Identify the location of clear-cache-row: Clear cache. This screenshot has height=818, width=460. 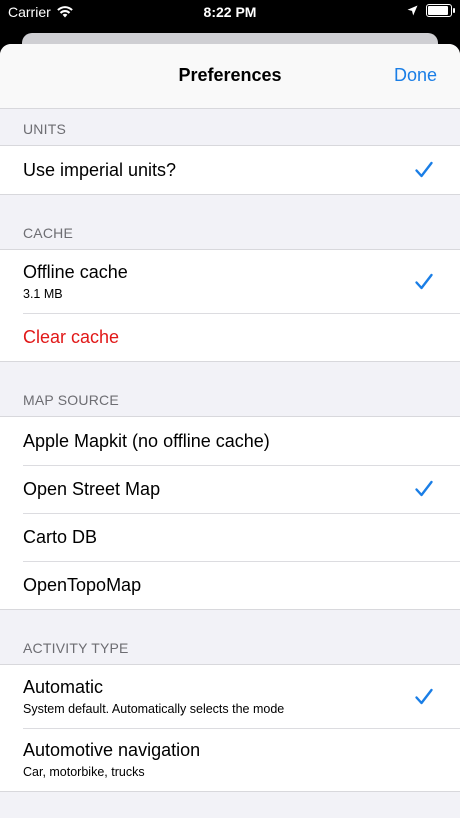
(230, 337).